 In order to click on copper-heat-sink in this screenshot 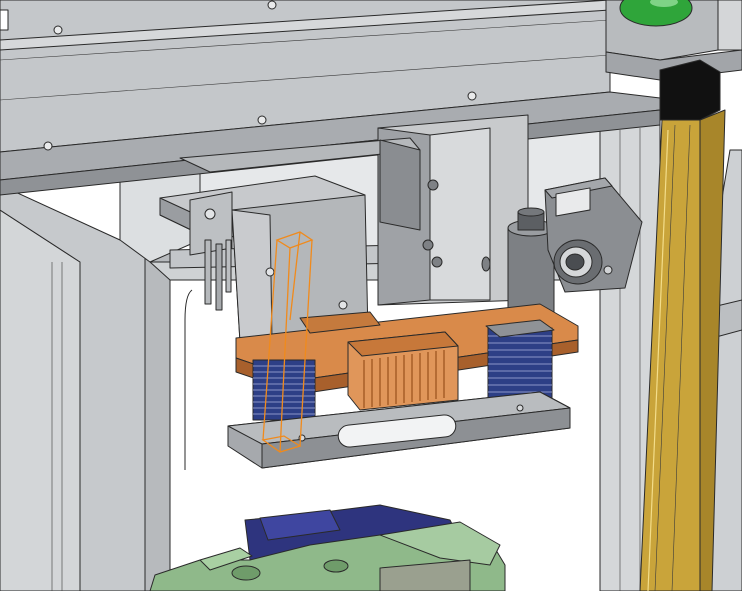, I will do `click(403, 371)`.